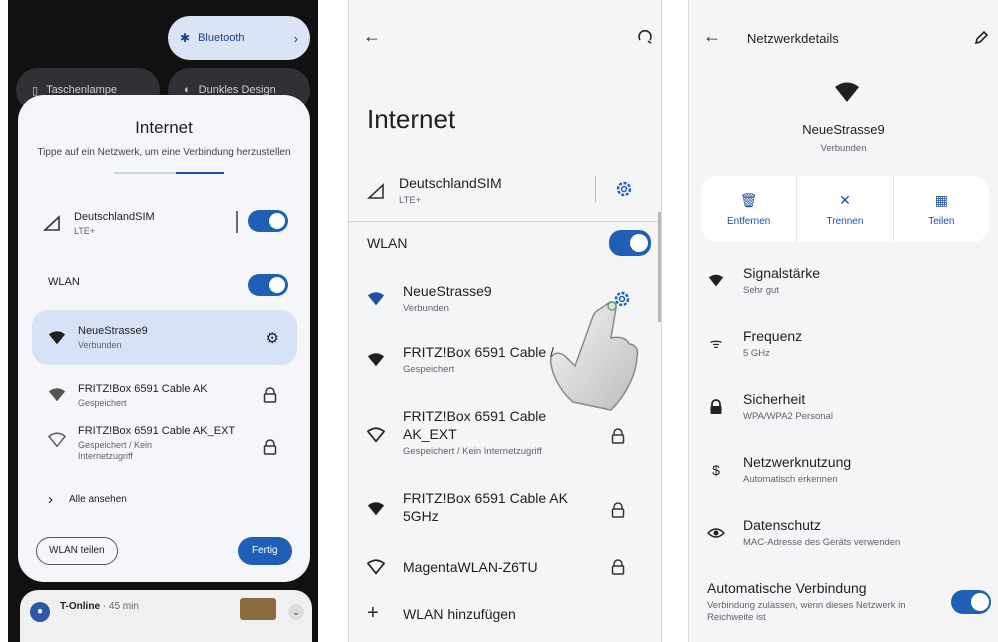  I want to click on dialog-title: Internet, so click(164, 127).